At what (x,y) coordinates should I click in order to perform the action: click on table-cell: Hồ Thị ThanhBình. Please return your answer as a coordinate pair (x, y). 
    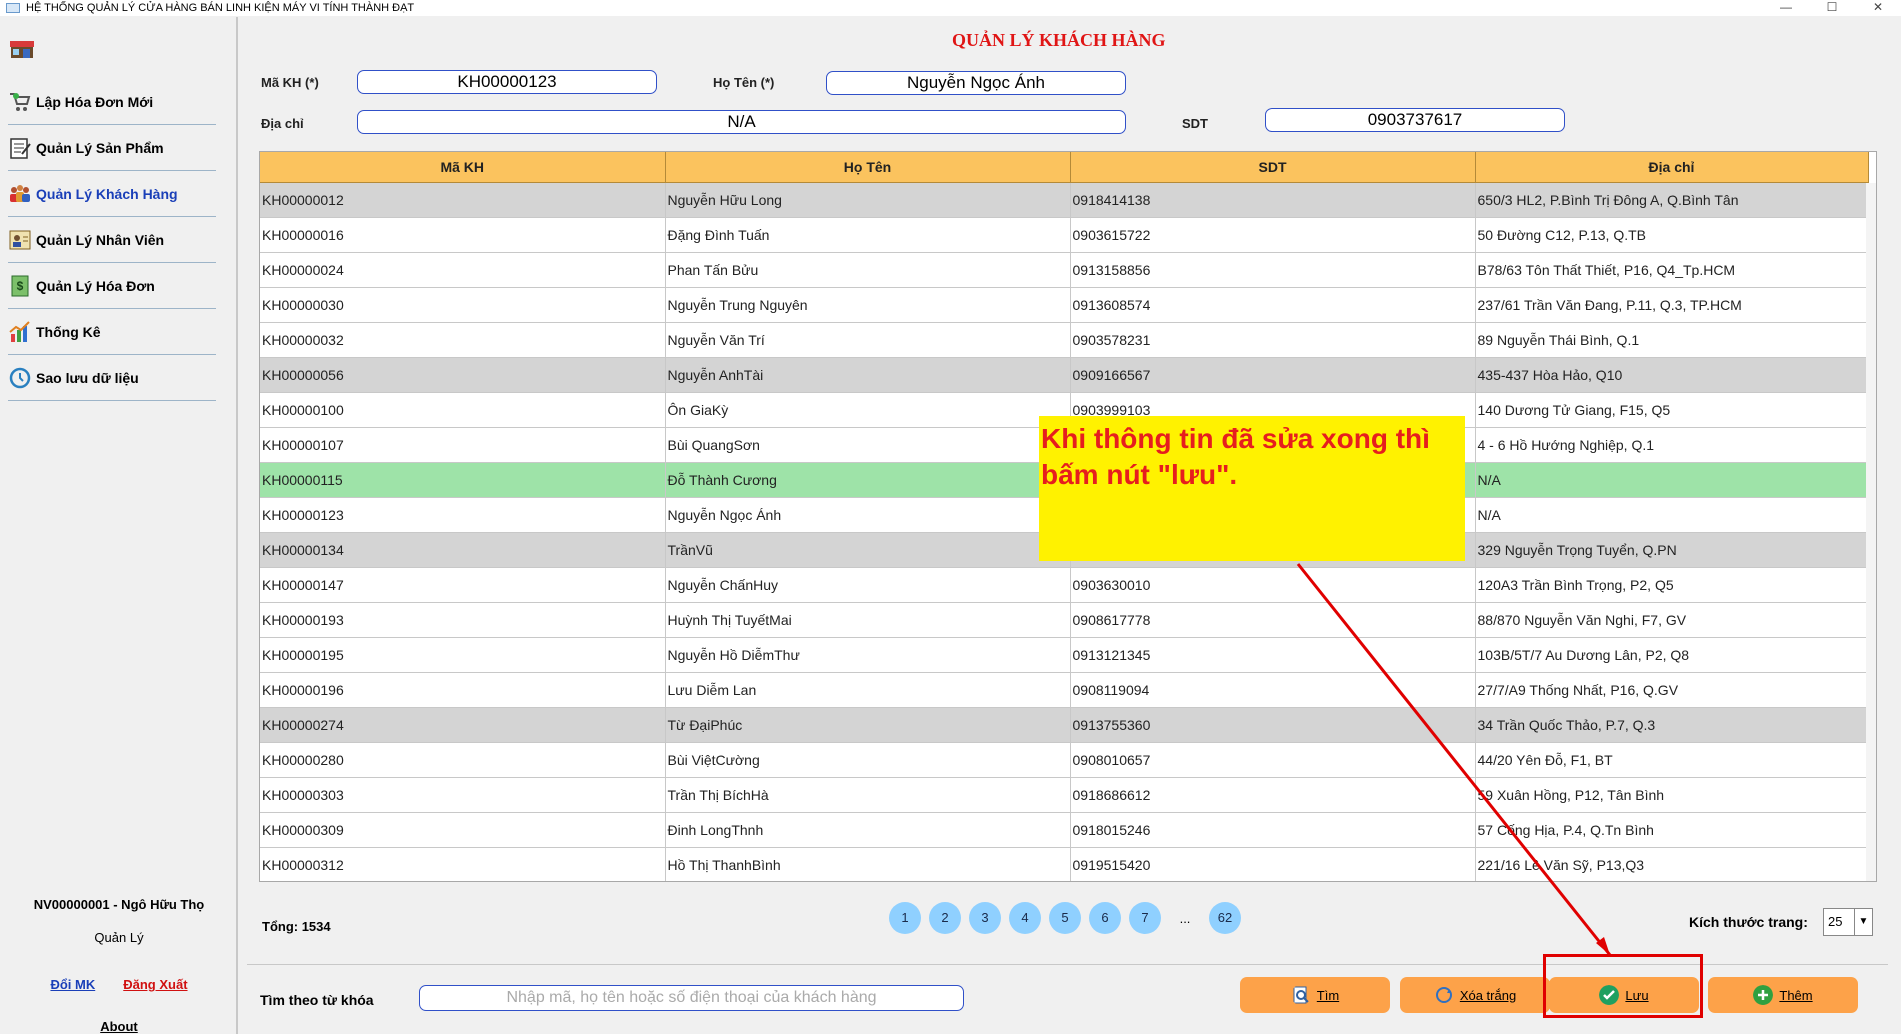
    Looking at the image, I should click on (868, 864).